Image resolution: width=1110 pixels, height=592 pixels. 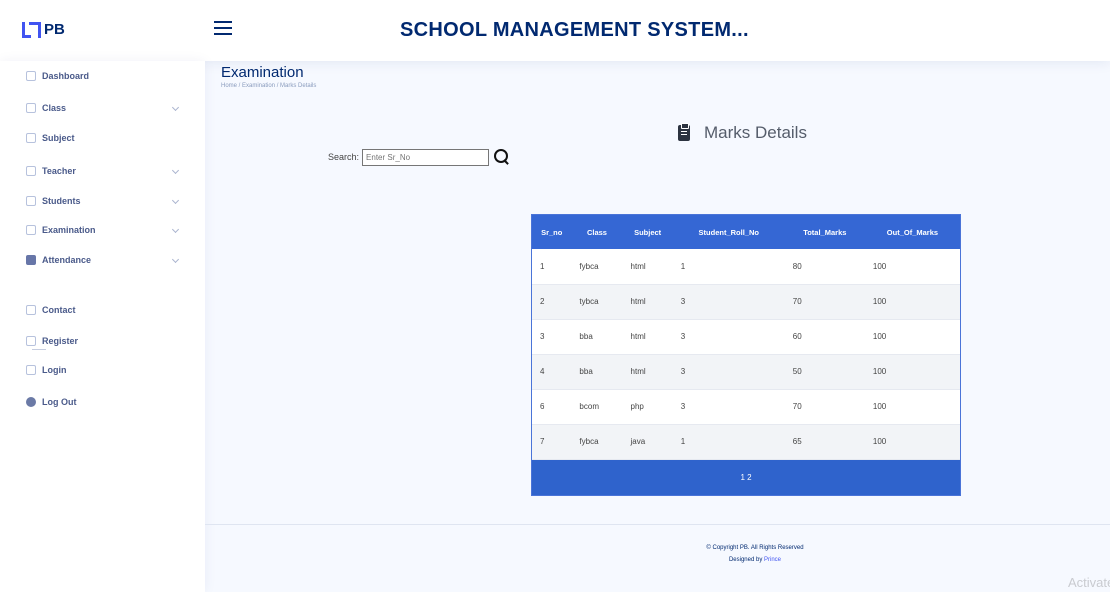 What do you see at coordinates (552, 232) in the screenshot?
I see `column-header: Sr_no` at bounding box center [552, 232].